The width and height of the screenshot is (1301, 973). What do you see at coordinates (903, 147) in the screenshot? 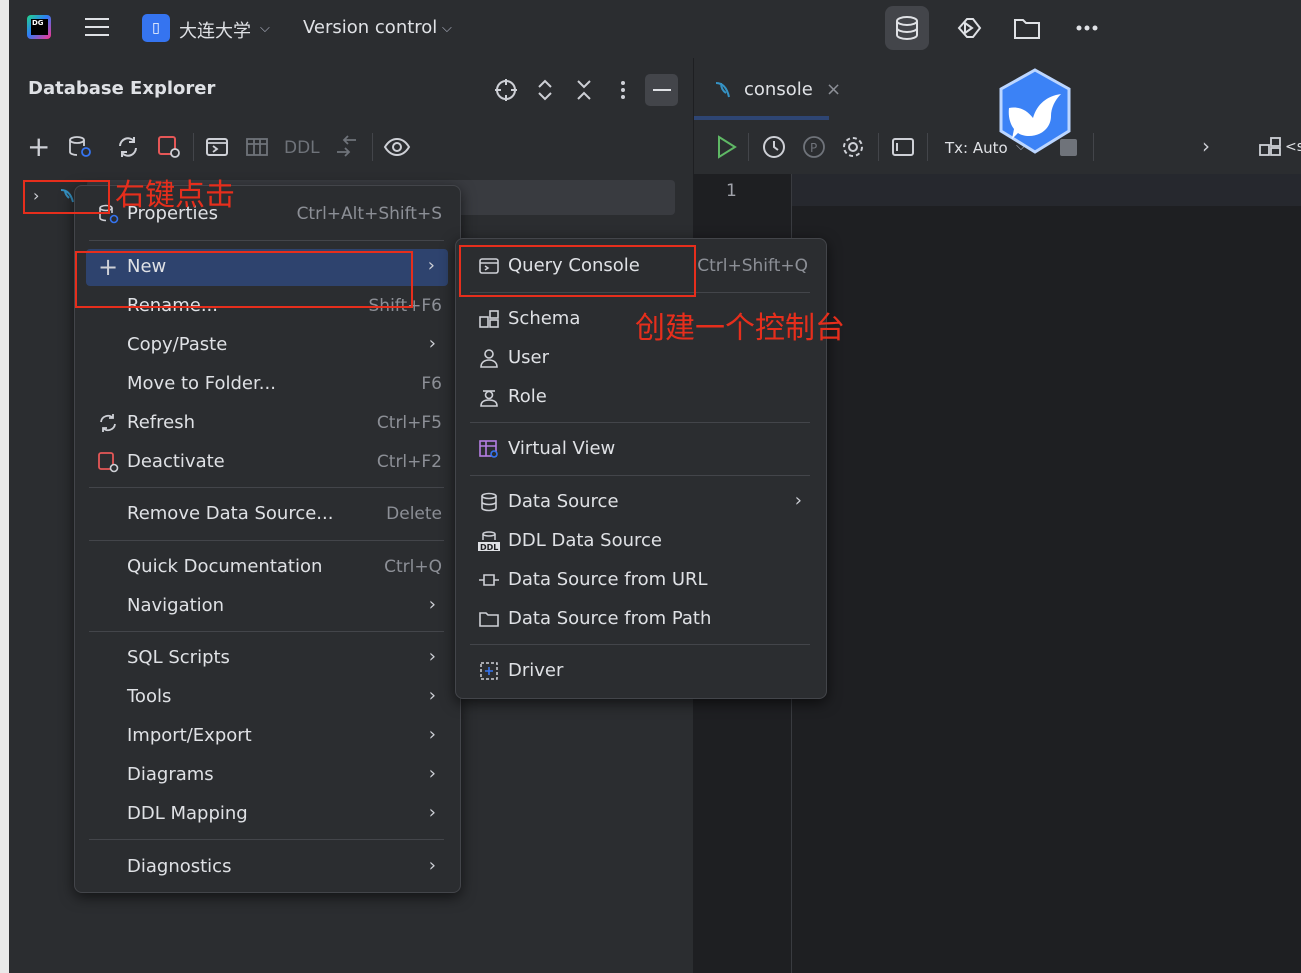
I see `output-layout-icon` at bounding box center [903, 147].